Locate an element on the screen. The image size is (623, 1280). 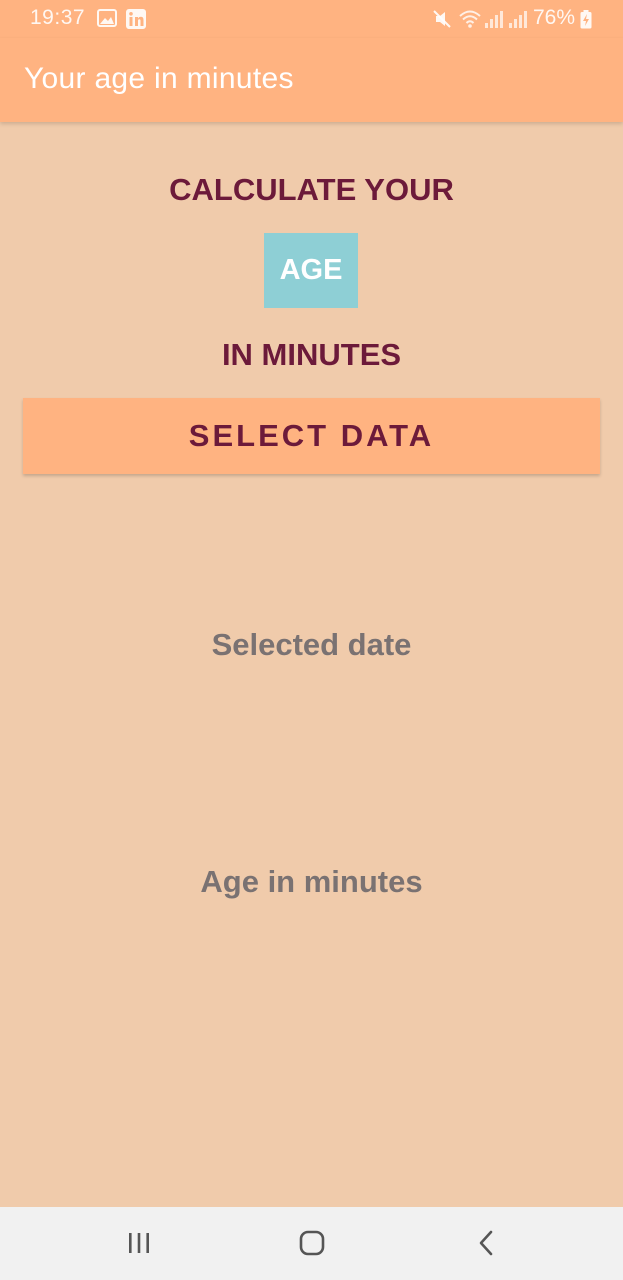
home-icon is located at coordinates (312, 1243).